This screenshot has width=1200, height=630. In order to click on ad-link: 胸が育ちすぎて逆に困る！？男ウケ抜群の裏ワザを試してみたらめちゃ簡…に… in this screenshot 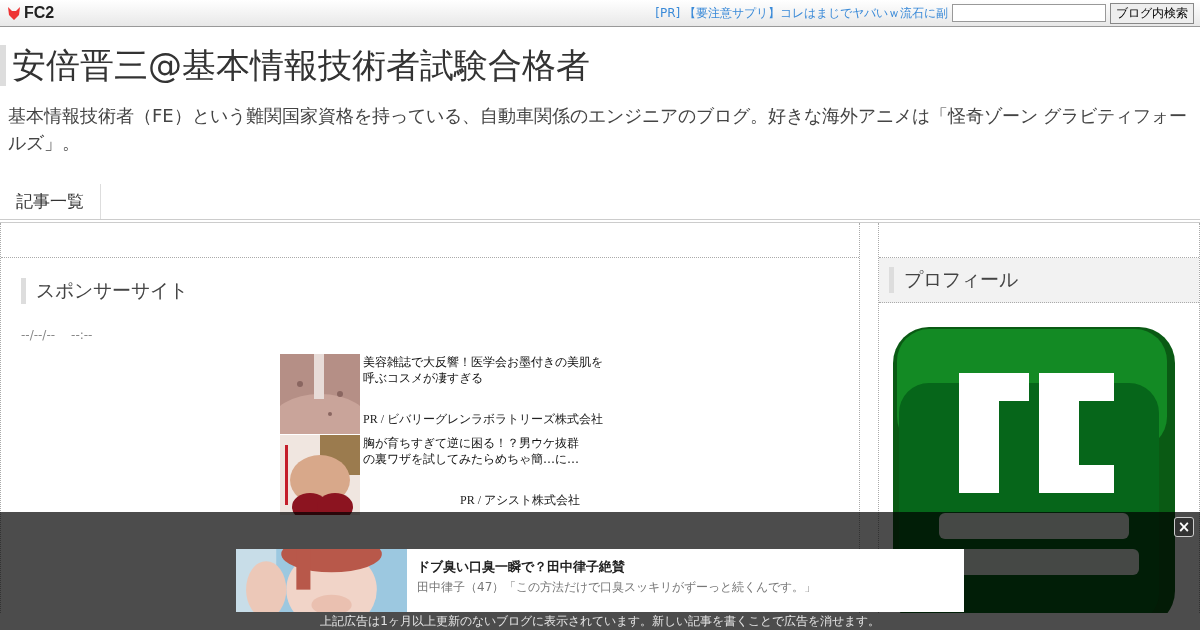, I will do `click(471, 451)`.